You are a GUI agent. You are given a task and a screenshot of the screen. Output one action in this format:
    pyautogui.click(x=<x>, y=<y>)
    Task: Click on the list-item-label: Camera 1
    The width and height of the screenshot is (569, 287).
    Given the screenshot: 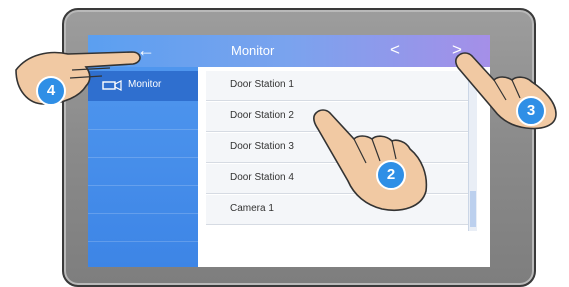 What is the action you would take?
    pyautogui.click(x=252, y=208)
    